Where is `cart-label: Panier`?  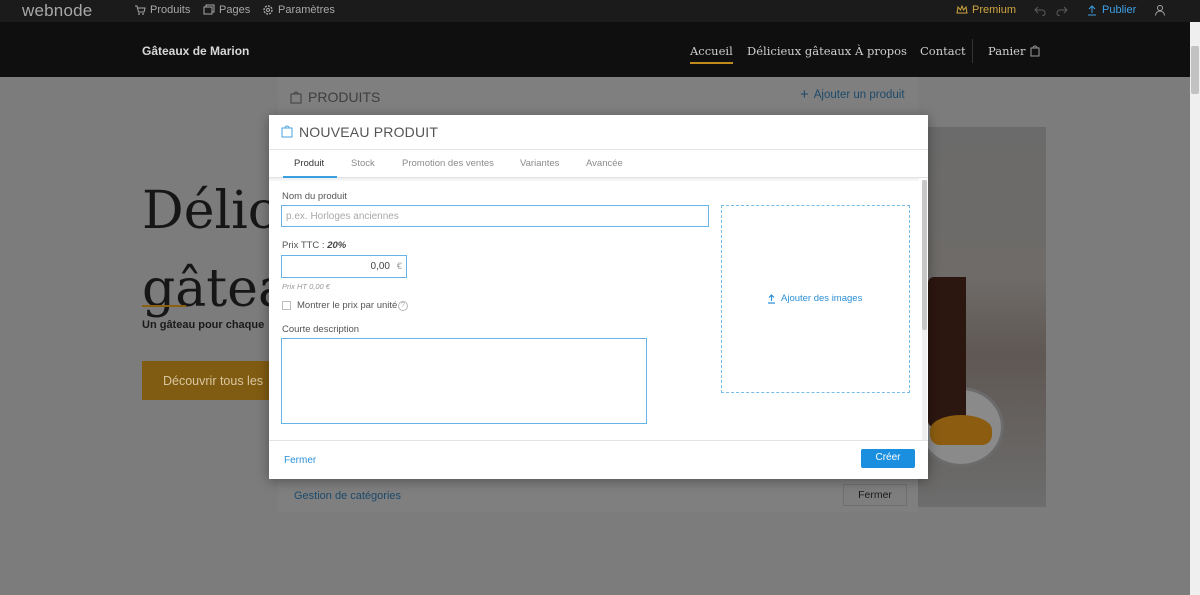 cart-label: Panier is located at coordinates (1007, 51).